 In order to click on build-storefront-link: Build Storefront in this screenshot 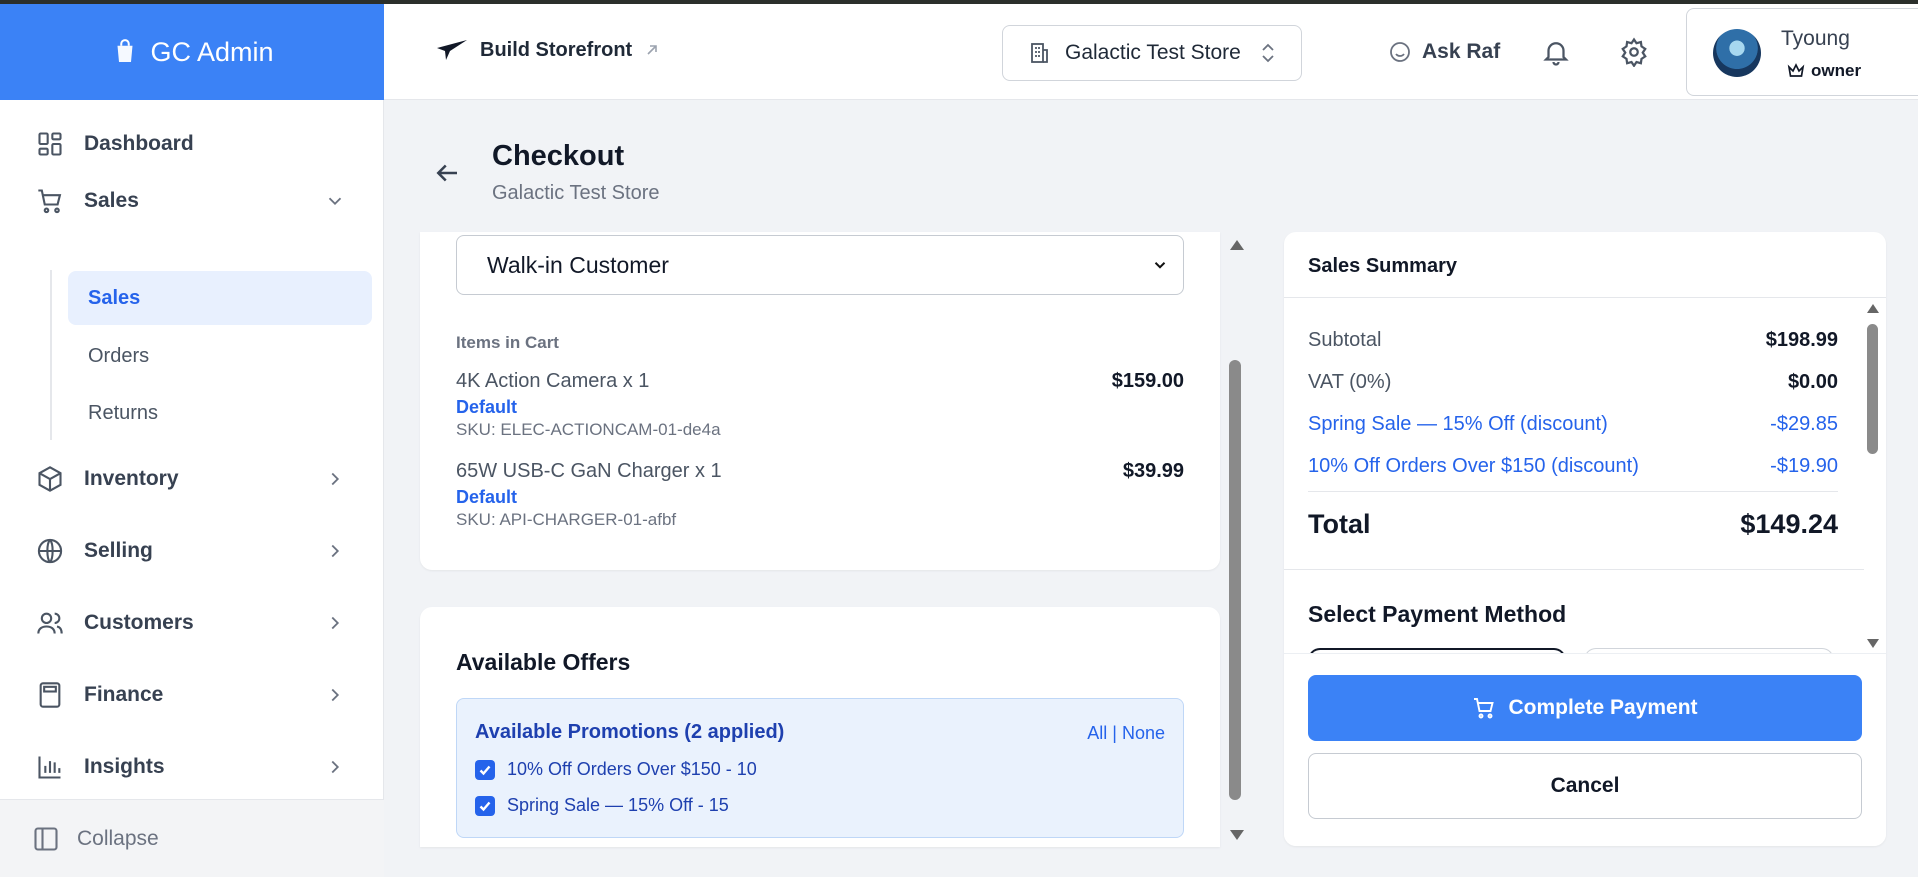, I will do `click(548, 50)`.